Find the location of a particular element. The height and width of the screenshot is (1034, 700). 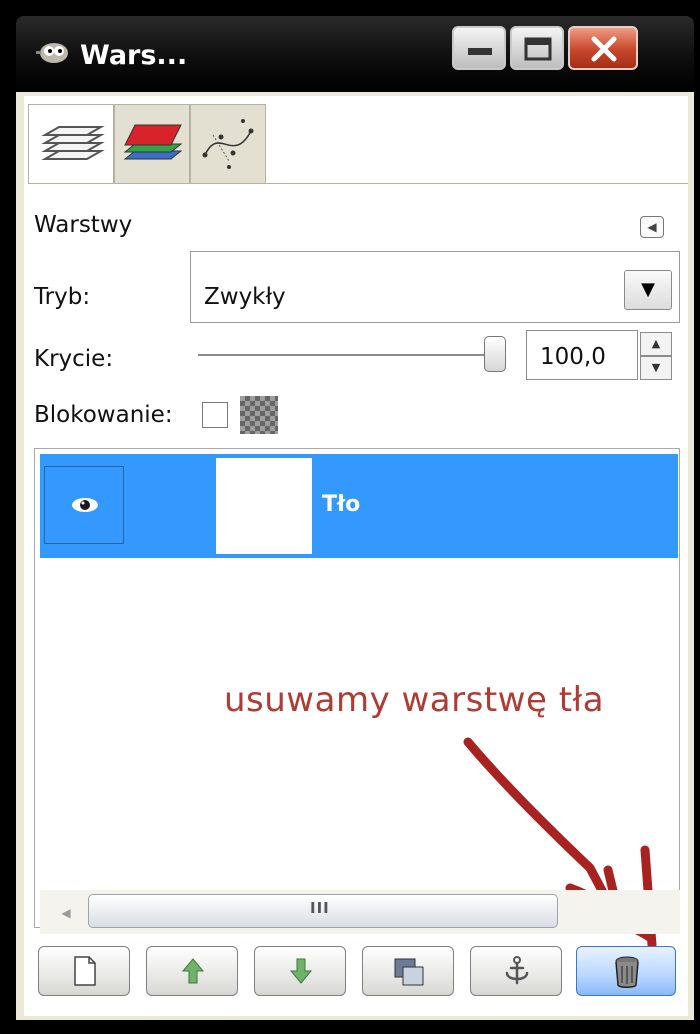

arrow-down-small-icon: ▼ is located at coordinates (656, 367).